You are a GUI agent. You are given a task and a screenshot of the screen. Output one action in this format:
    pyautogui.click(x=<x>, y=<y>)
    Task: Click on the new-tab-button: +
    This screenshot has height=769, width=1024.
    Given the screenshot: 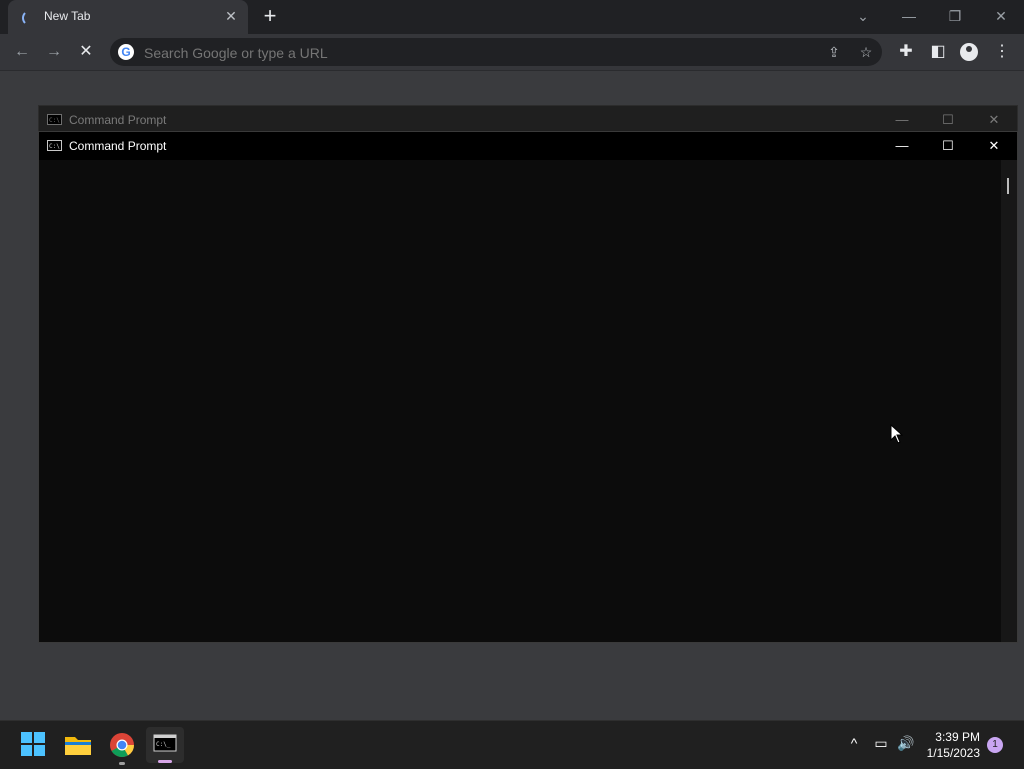 What is the action you would take?
    pyautogui.click(x=270, y=17)
    